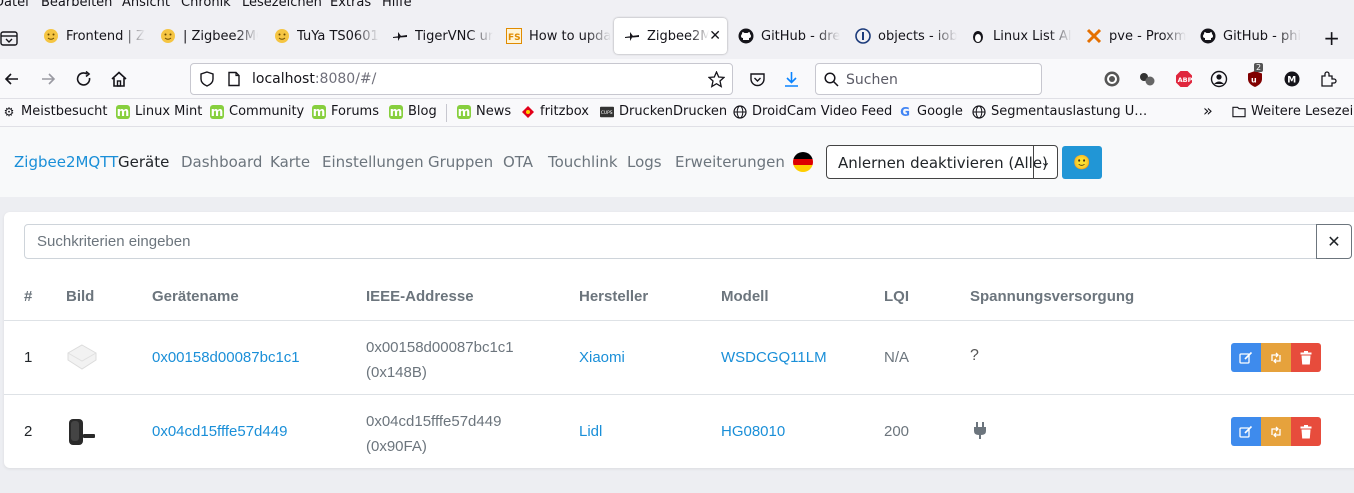 This screenshot has height=493, width=1354. What do you see at coordinates (812, 111) in the screenshot?
I see `bookmark-droidcam: DroidCam Video Feed` at bounding box center [812, 111].